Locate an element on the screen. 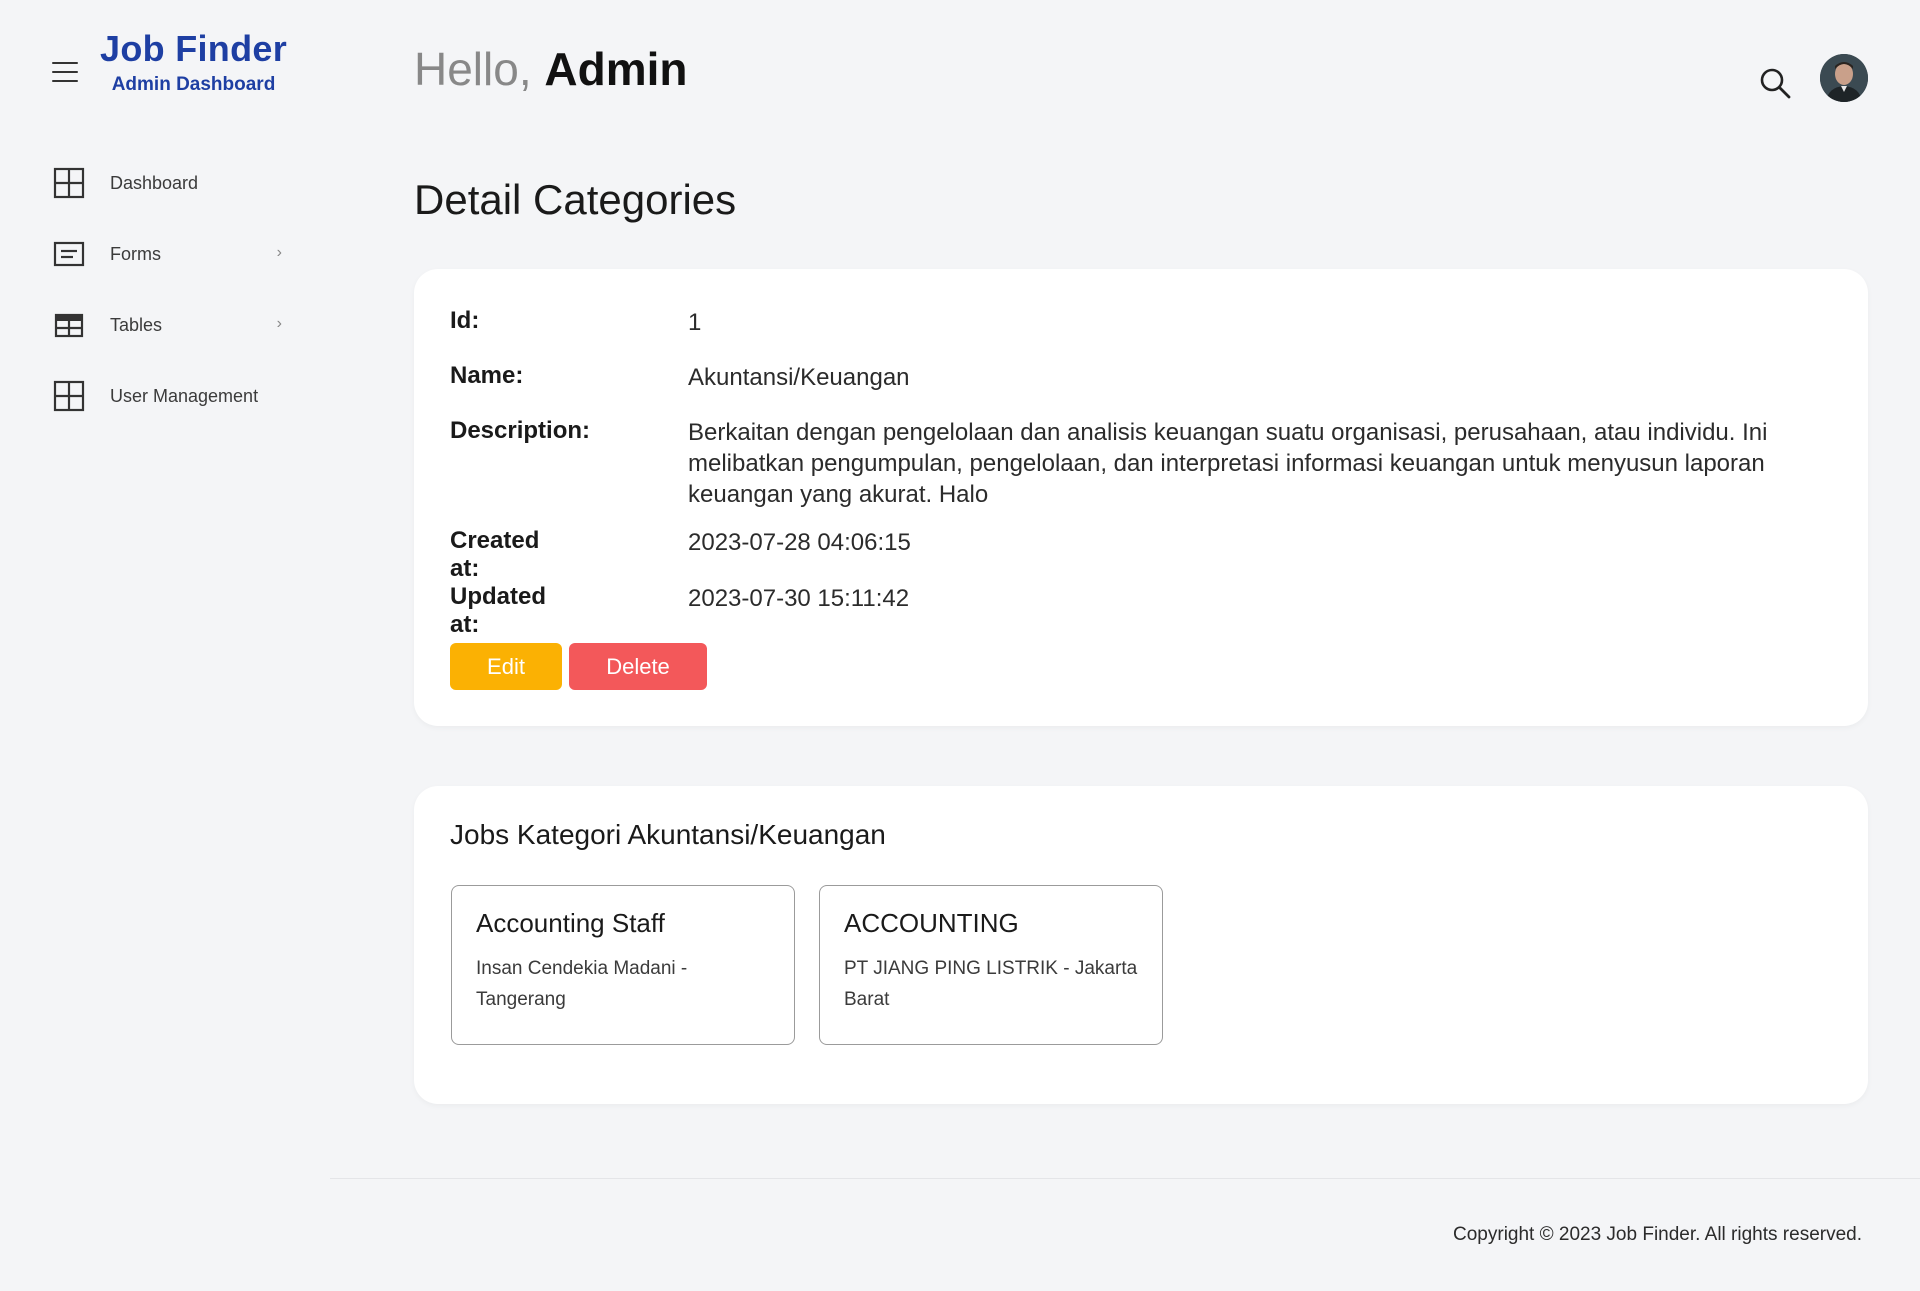 The image size is (1920, 1291). updated-label: Updated at: is located at coordinates (498, 610).